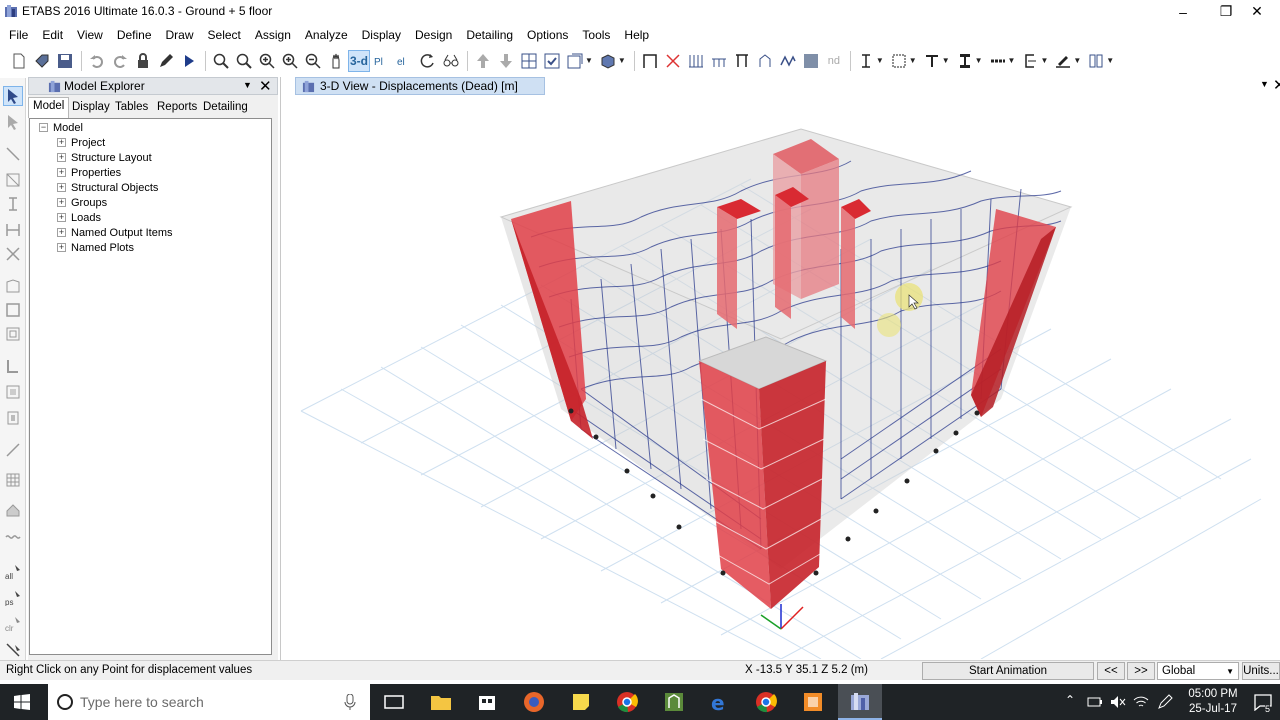 The height and width of the screenshot is (720, 1280). What do you see at coordinates (122, 233) in the screenshot?
I see `tree-item-named-output-items: Named Output Items` at bounding box center [122, 233].